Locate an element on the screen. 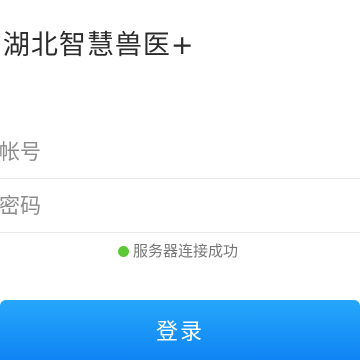 This screenshot has width=360, height=360. account-input is located at coordinates (180, 152).